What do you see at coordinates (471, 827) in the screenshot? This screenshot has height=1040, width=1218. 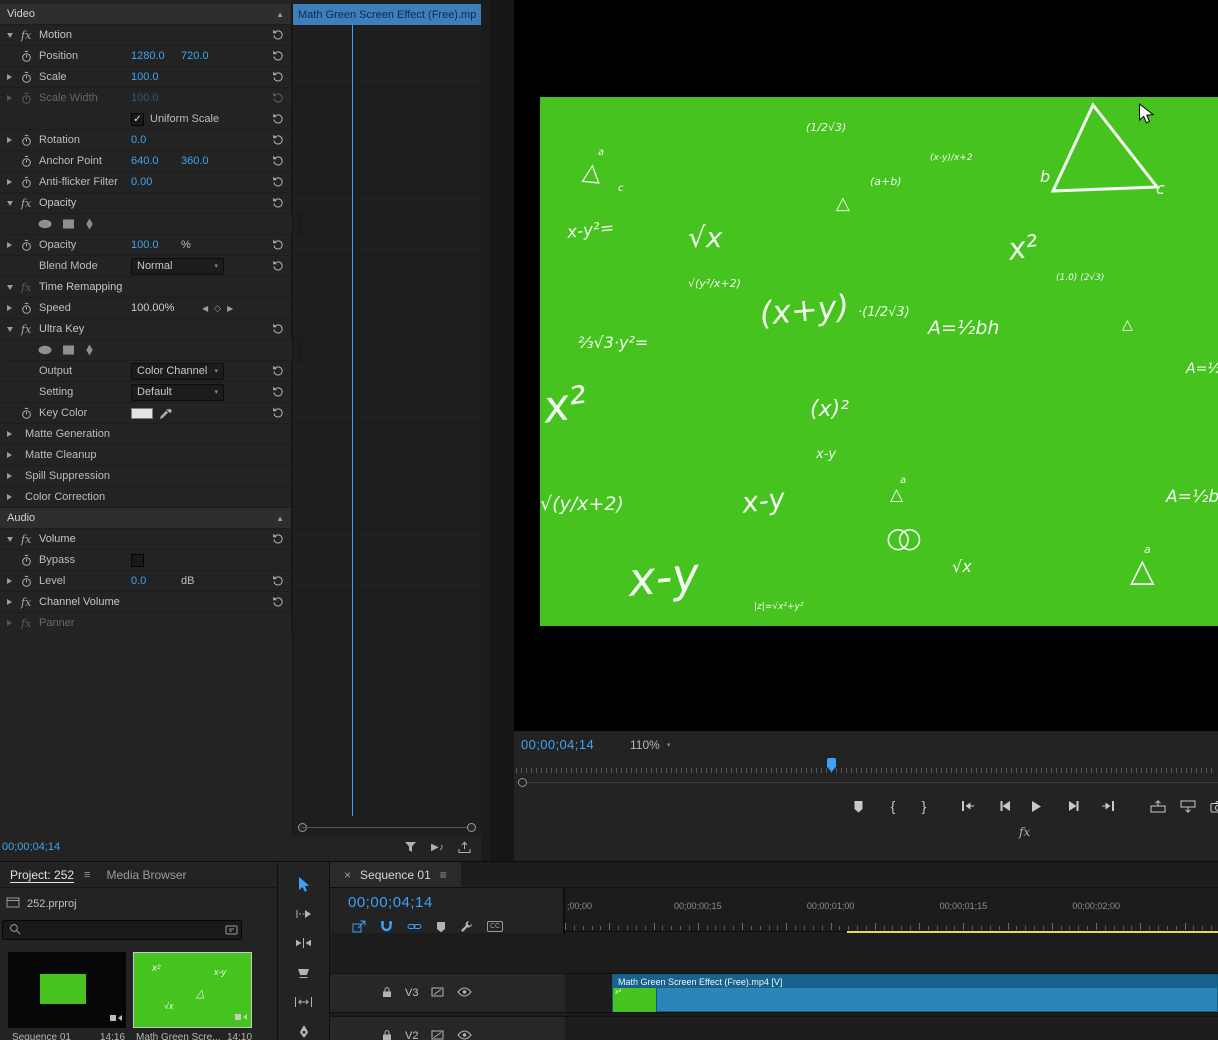 I see `zoom-handle-right-icon` at bounding box center [471, 827].